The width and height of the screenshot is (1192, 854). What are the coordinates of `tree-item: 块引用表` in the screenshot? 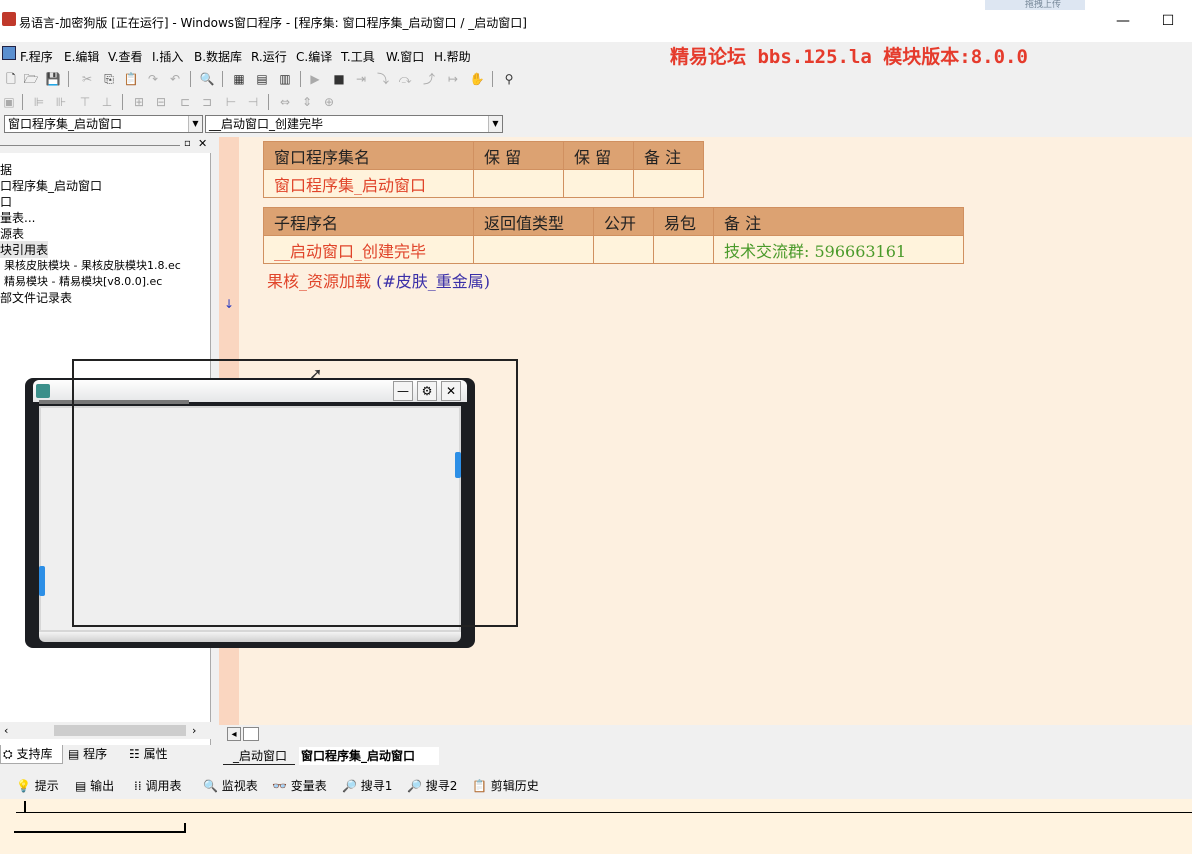 It's located at (24, 249).